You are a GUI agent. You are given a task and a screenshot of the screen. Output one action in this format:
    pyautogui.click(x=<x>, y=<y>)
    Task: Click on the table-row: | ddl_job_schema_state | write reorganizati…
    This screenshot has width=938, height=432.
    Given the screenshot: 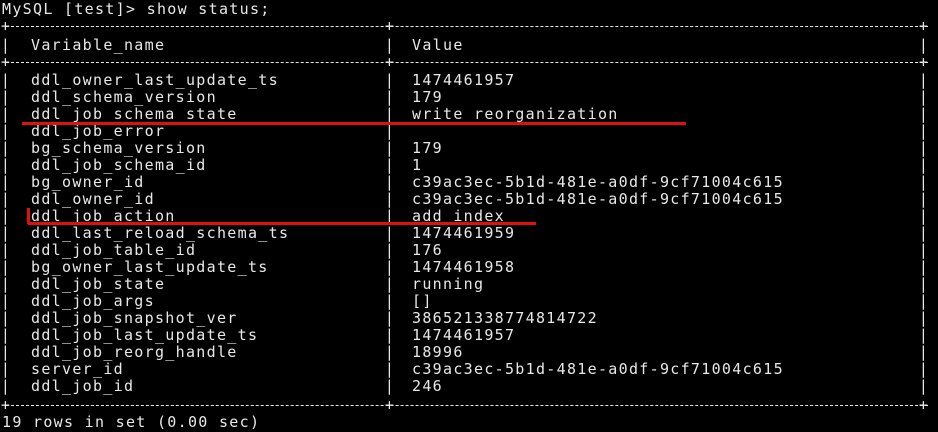 What is the action you would take?
    pyautogui.click(x=469, y=114)
    